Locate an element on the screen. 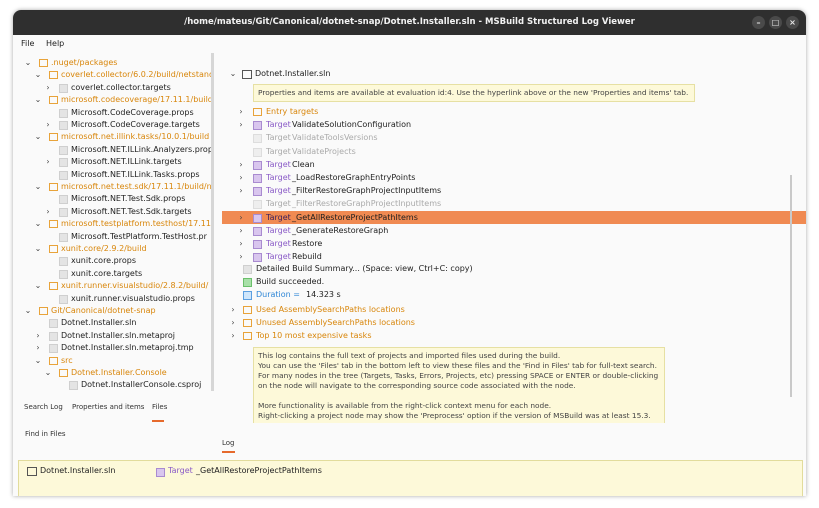 This screenshot has width=819, height=508. tree-item-label: Dotnet.InstallerConsole.csproj is located at coordinates (141, 385).